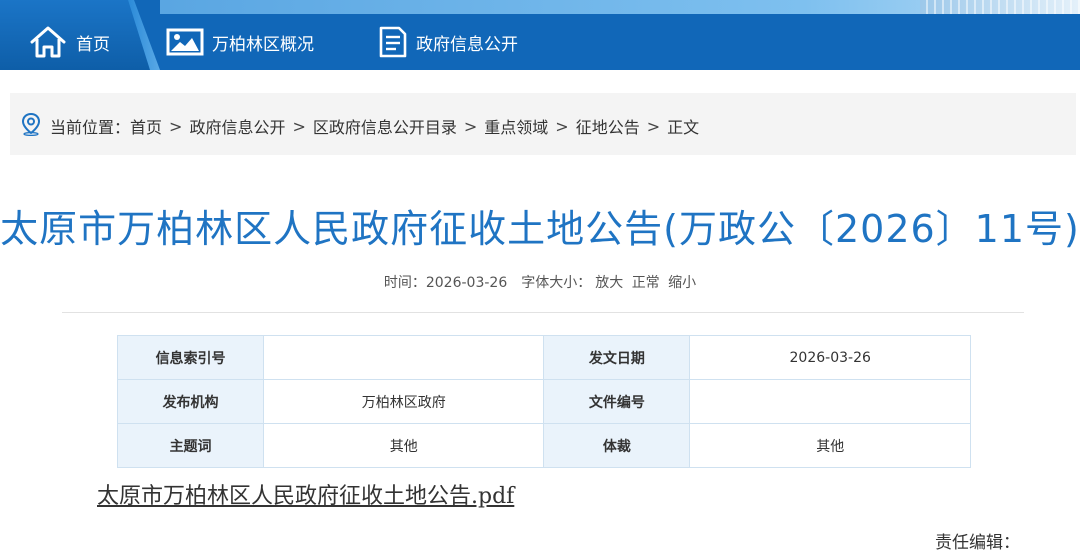  I want to click on breadcrumb-home: 首页, so click(146, 126).